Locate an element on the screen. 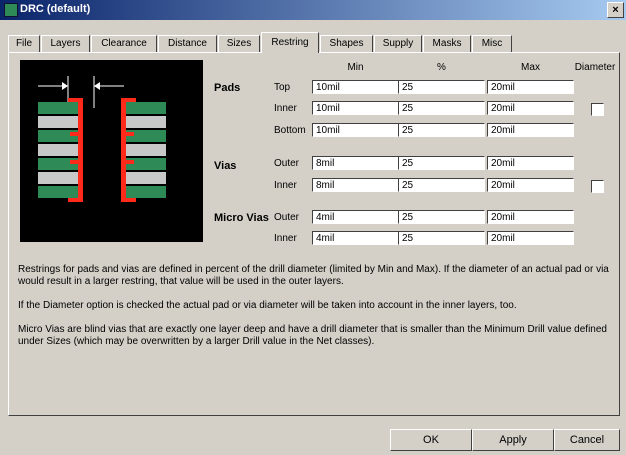 The image size is (626, 455). apply-button: Apply is located at coordinates (513, 440).